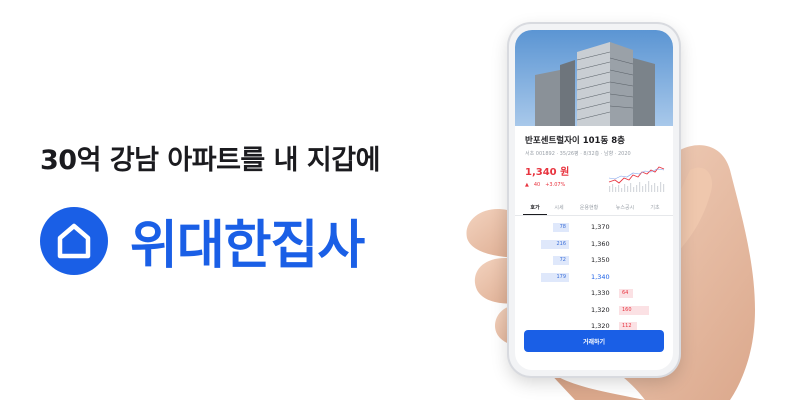 The width and height of the screenshot is (800, 400). I want to click on listing-meta: 서초 001892 · 35/26평 · 8/32층 · 남향 · 2020, so click(578, 154).